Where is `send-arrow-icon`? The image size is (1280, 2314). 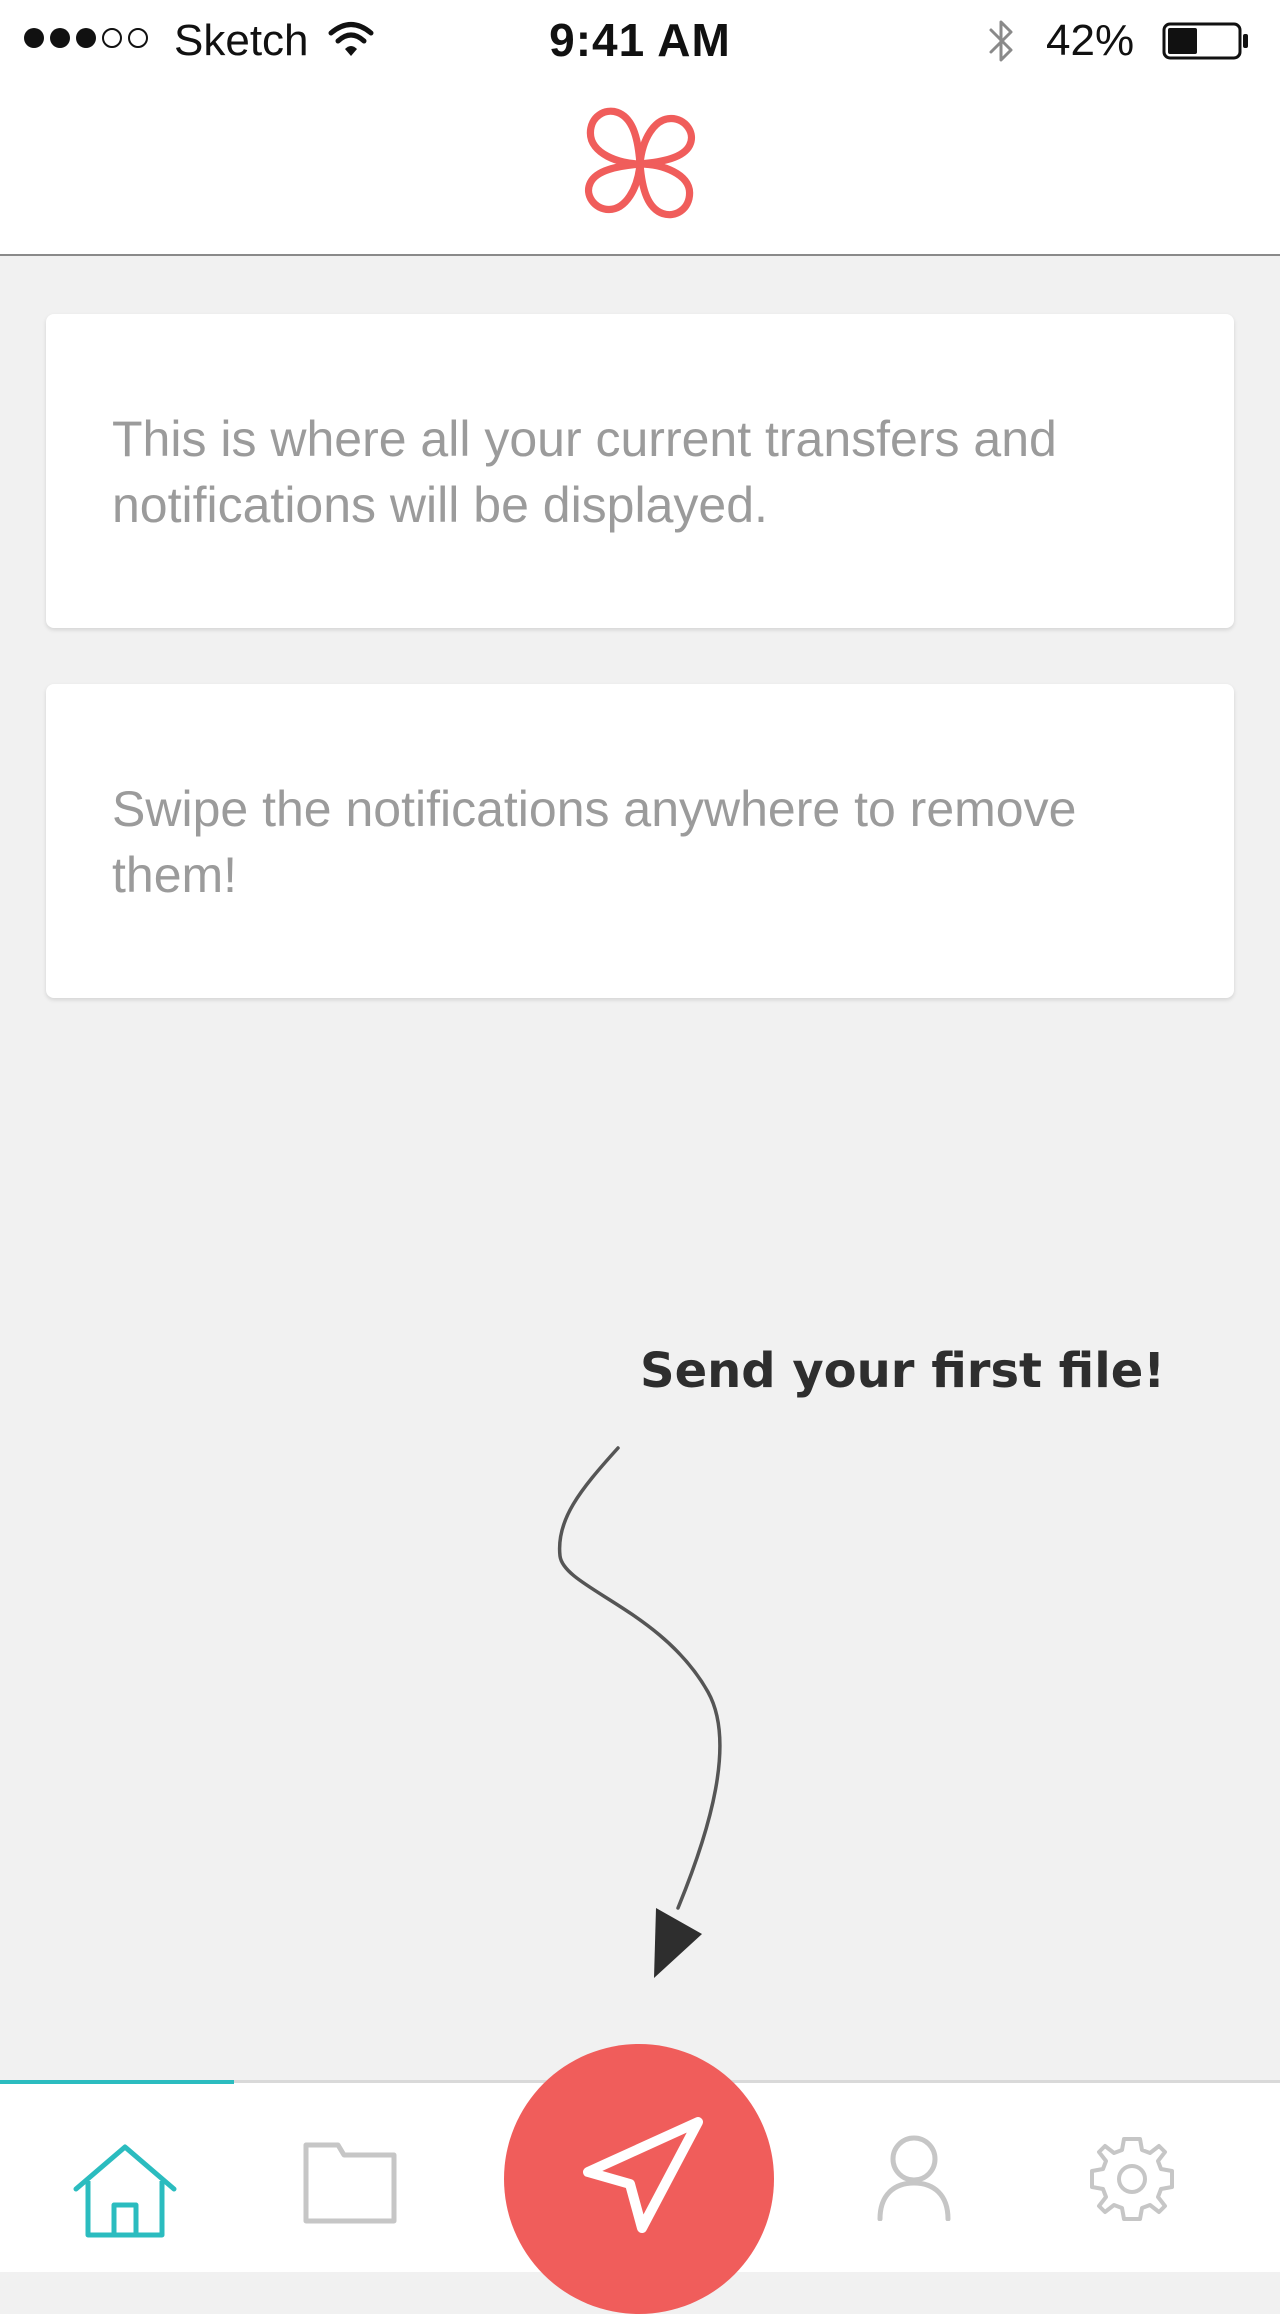
send-arrow-icon is located at coordinates (643, 2175).